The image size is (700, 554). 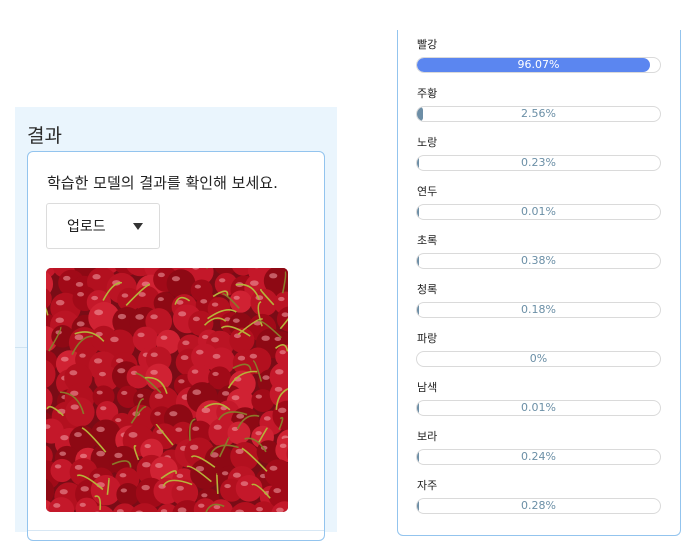 I want to click on color-row: 파랑 0%, so click(x=538, y=354).